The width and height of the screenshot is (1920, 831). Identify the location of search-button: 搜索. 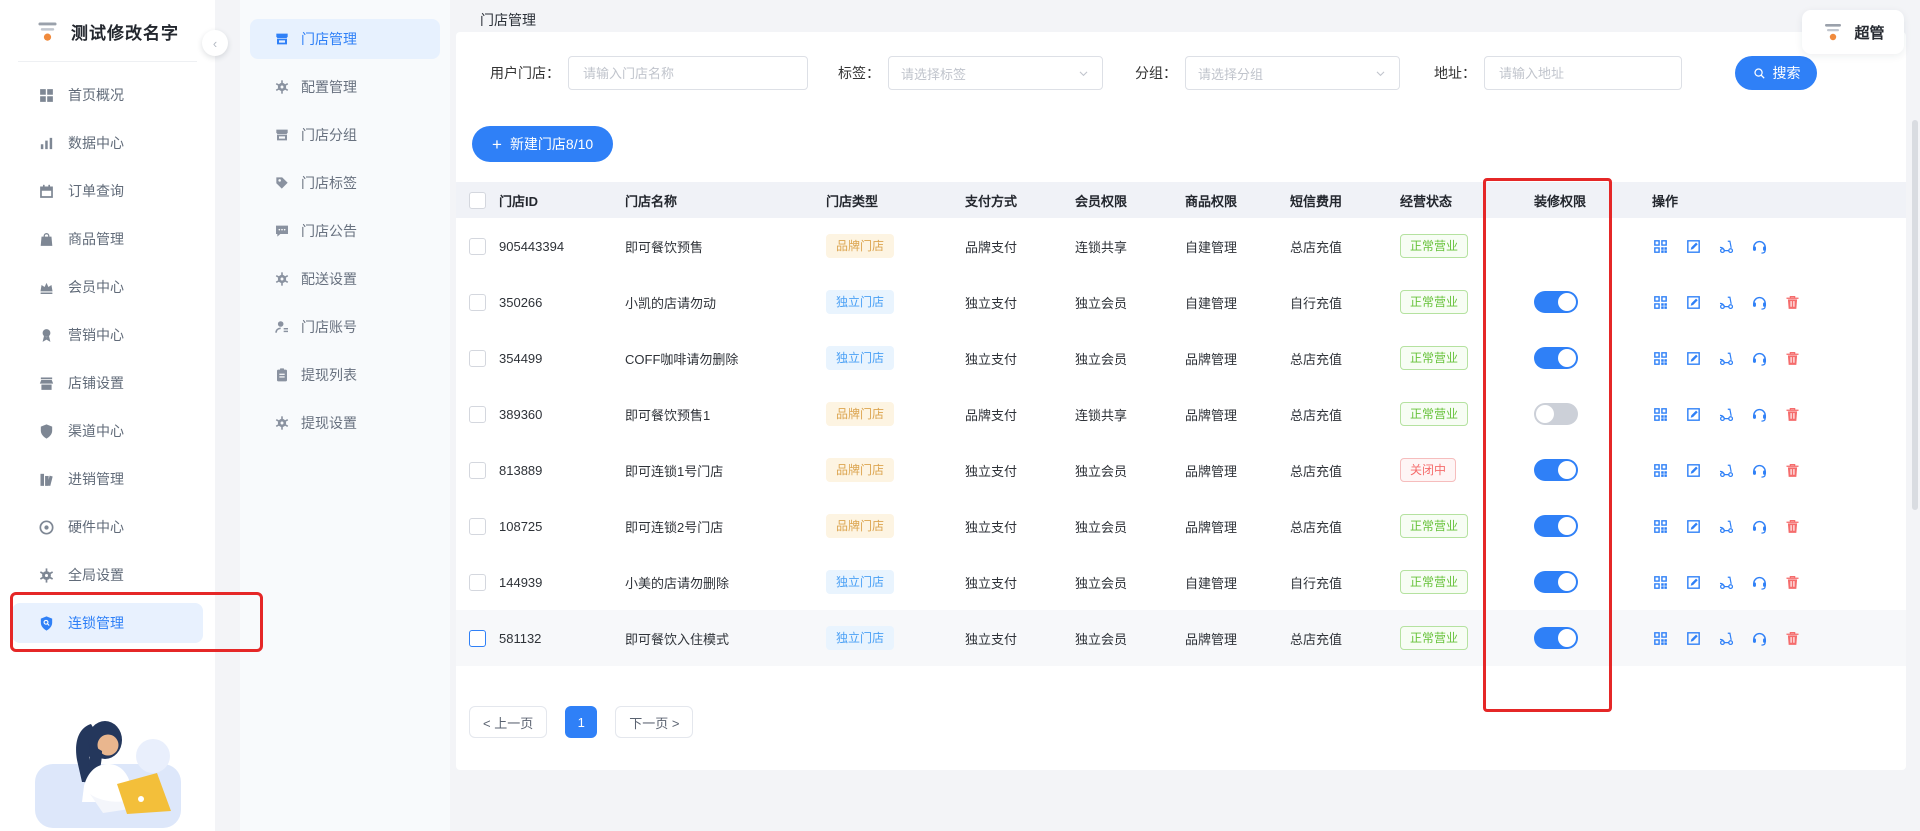
(1776, 73).